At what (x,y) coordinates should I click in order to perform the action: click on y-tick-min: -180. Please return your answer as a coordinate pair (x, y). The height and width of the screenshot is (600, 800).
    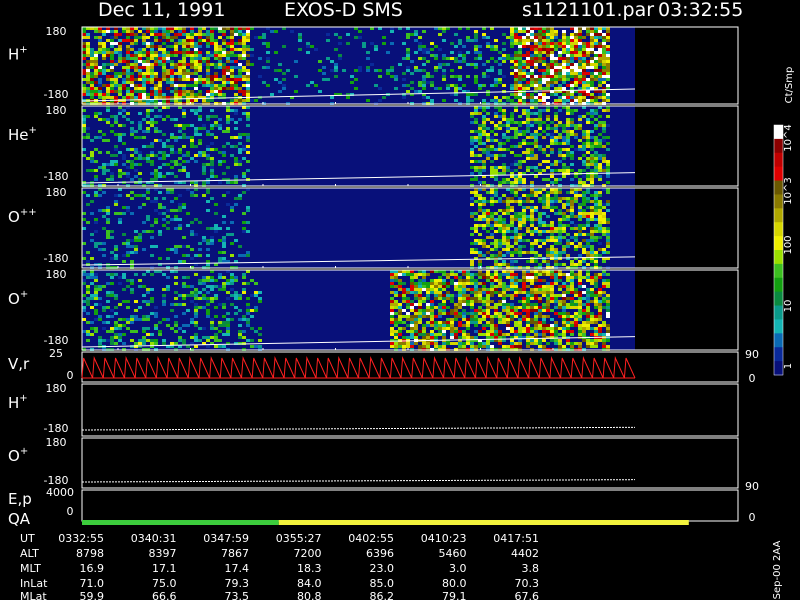
    Looking at the image, I should click on (56, 176).